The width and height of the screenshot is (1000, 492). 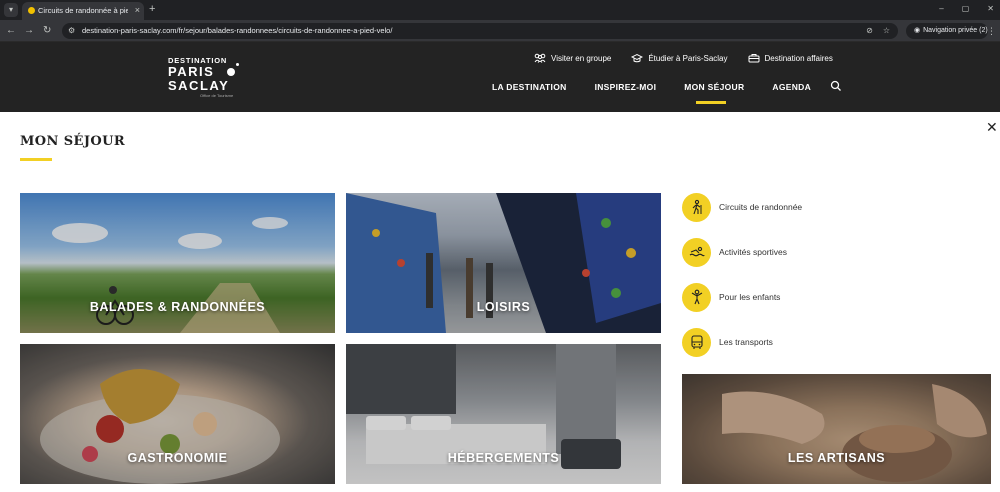 I want to click on window-controls: – ▢ ✕, so click(x=966, y=9).